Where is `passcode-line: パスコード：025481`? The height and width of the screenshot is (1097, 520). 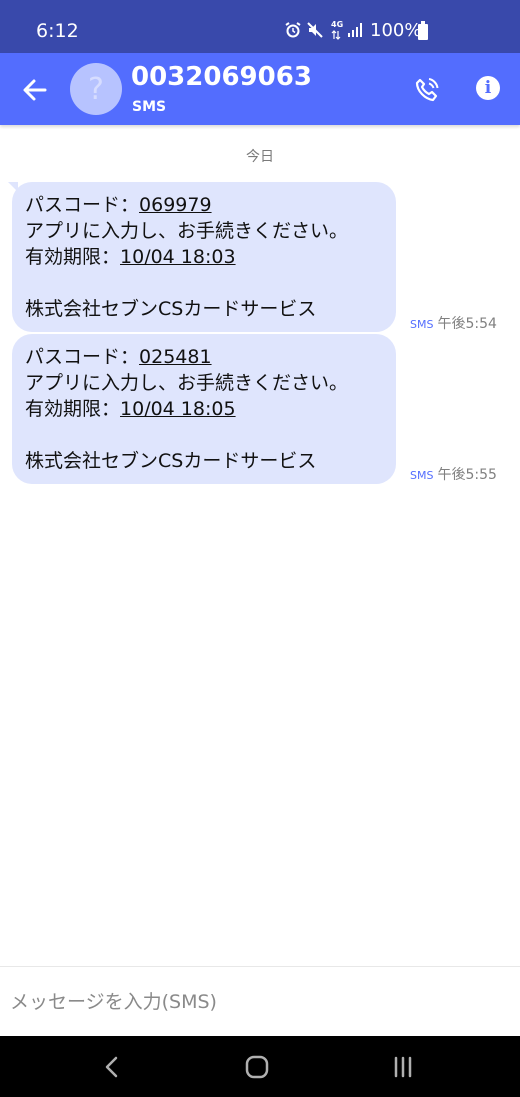 passcode-line: パスコード：025481 is located at coordinates (204, 357).